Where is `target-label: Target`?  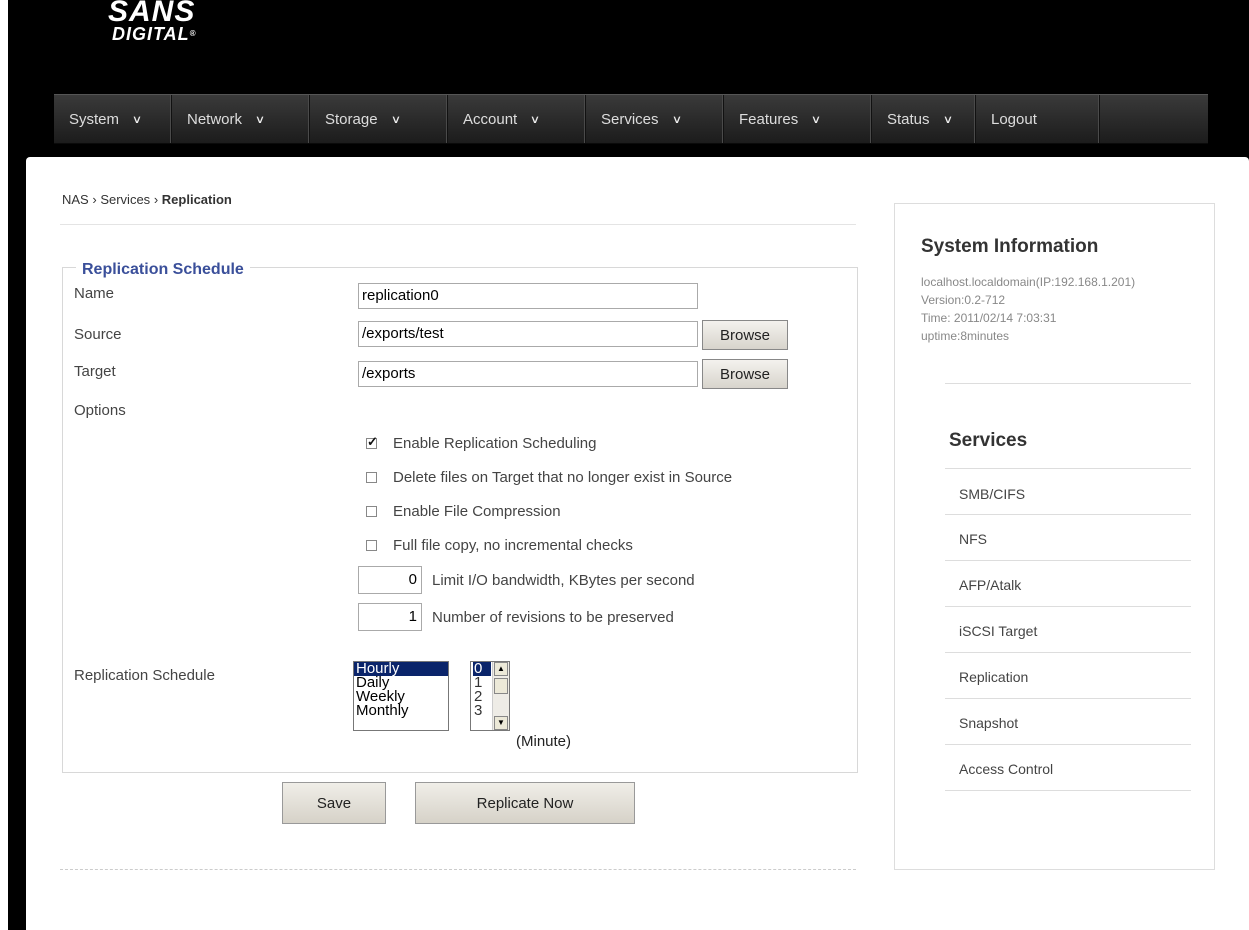 target-label: Target is located at coordinates (95, 371).